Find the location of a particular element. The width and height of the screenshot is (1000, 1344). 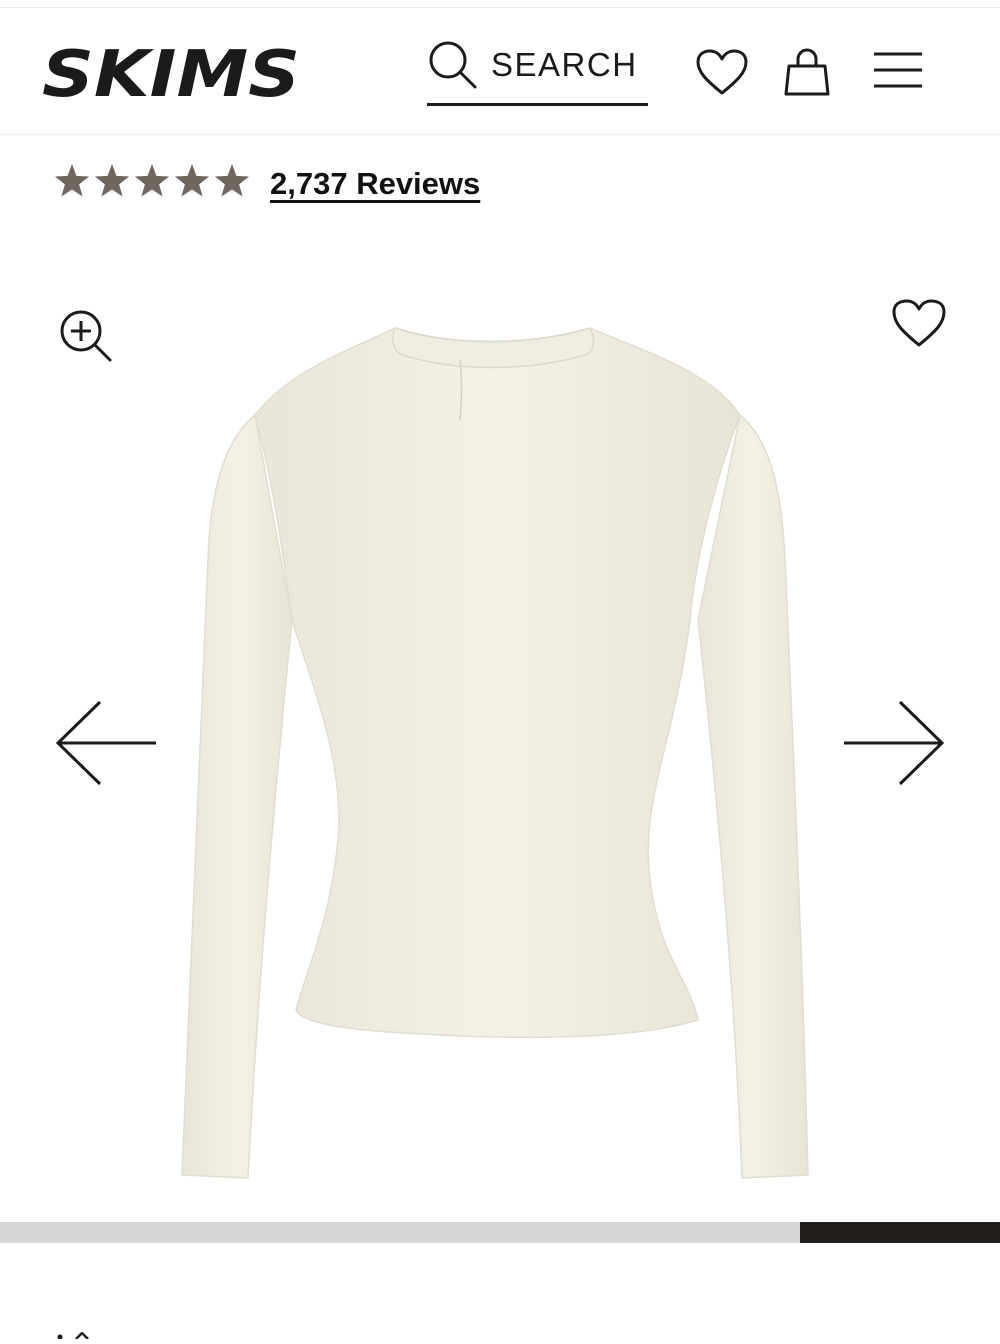

reviews-link: 2,737 Reviews is located at coordinates (375, 184).